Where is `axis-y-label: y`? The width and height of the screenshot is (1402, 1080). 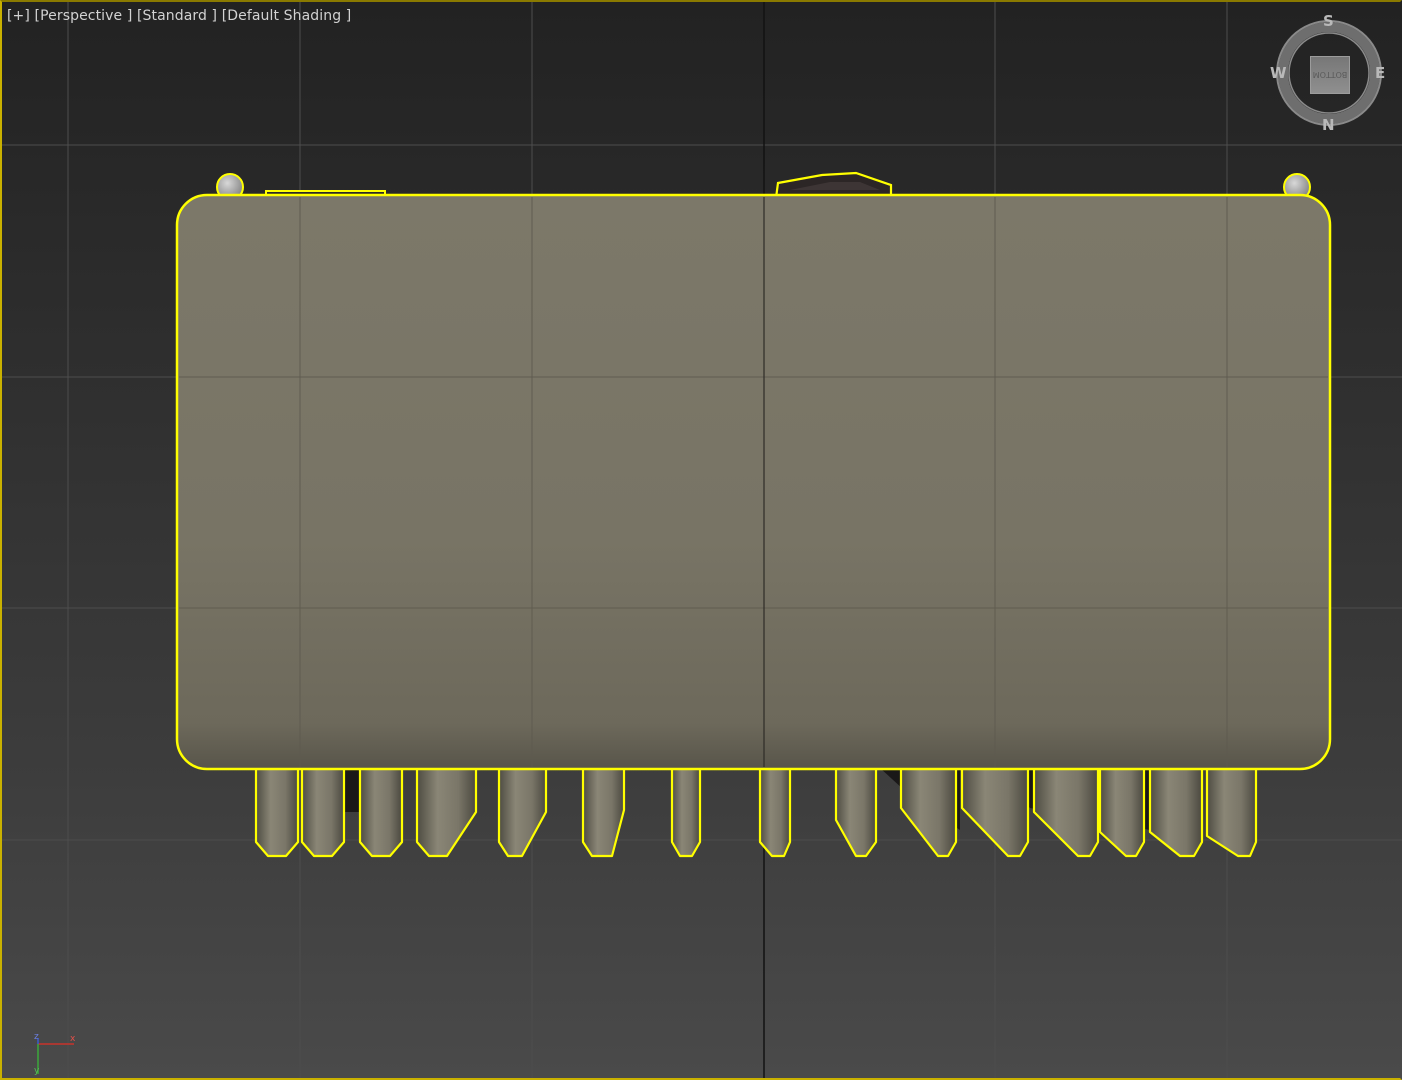 axis-y-label: y is located at coordinates (37, 1071).